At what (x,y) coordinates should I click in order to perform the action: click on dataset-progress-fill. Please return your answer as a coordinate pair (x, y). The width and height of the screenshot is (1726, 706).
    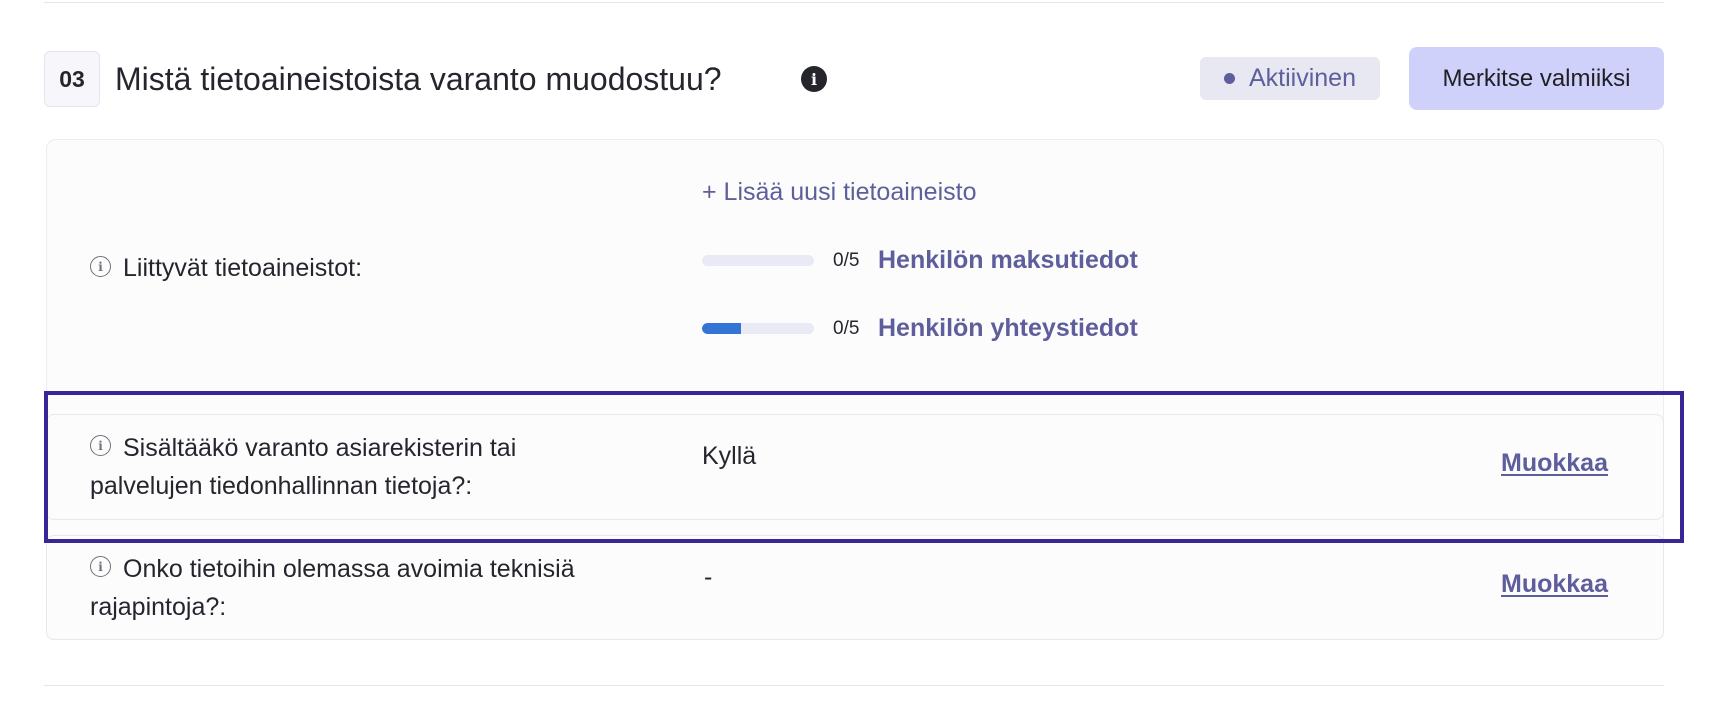
    Looking at the image, I should click on (722, 328).